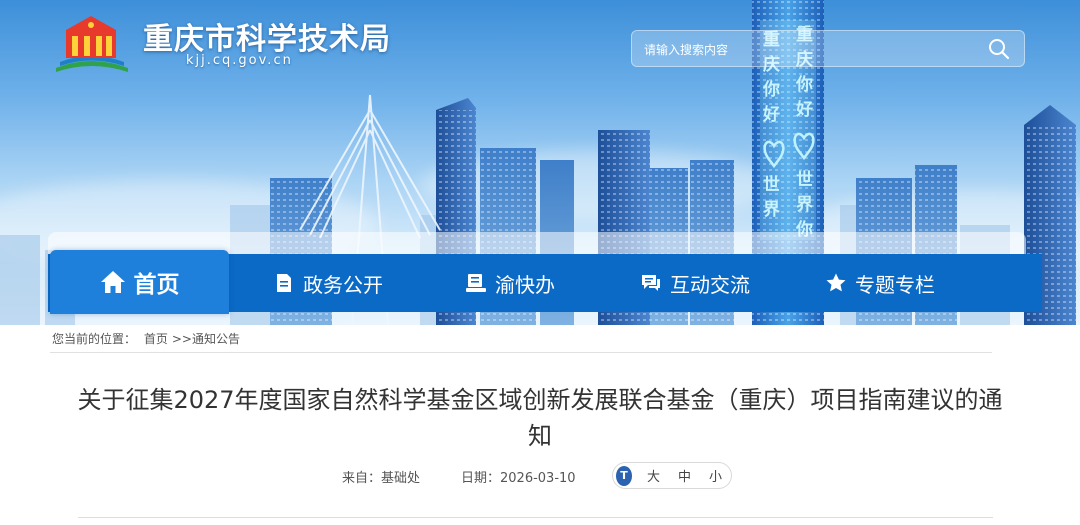 The height and width of the screenshot is (525, 1080). I want to click on nav-item-label: 首页, so click(156, 285).